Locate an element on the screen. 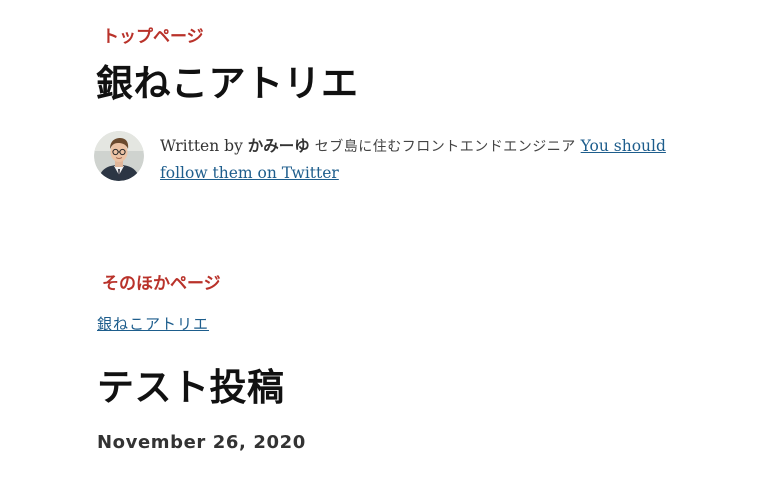  site-title: 銀ねこアトリエ is located at coordinates (227, 83).